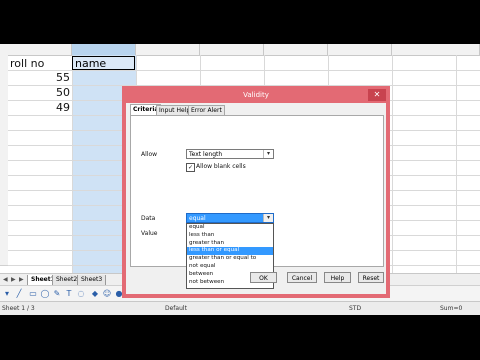 Image resolution: width=480 pixels, height=360 pixels. What do you see at coordinates (45, 294) in the screenshot?
I see `ellipse-tool-icon: ◯` at bounding box center [45, 294].